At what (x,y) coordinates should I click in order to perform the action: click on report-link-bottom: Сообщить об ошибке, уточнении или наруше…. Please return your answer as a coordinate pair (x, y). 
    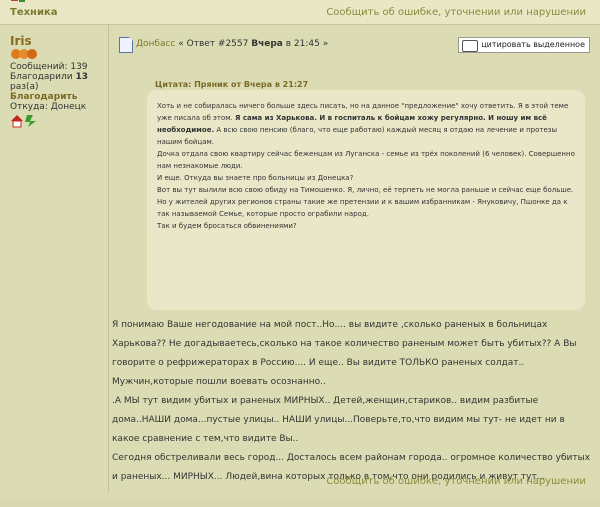
    Looking at the image, I should click on (456, 481).